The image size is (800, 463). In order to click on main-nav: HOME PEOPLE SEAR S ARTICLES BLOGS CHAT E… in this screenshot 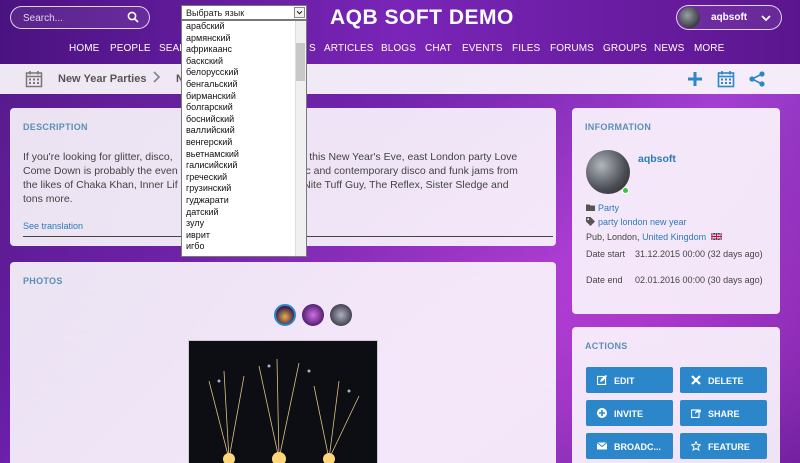, I will do `click(400, 51)`.